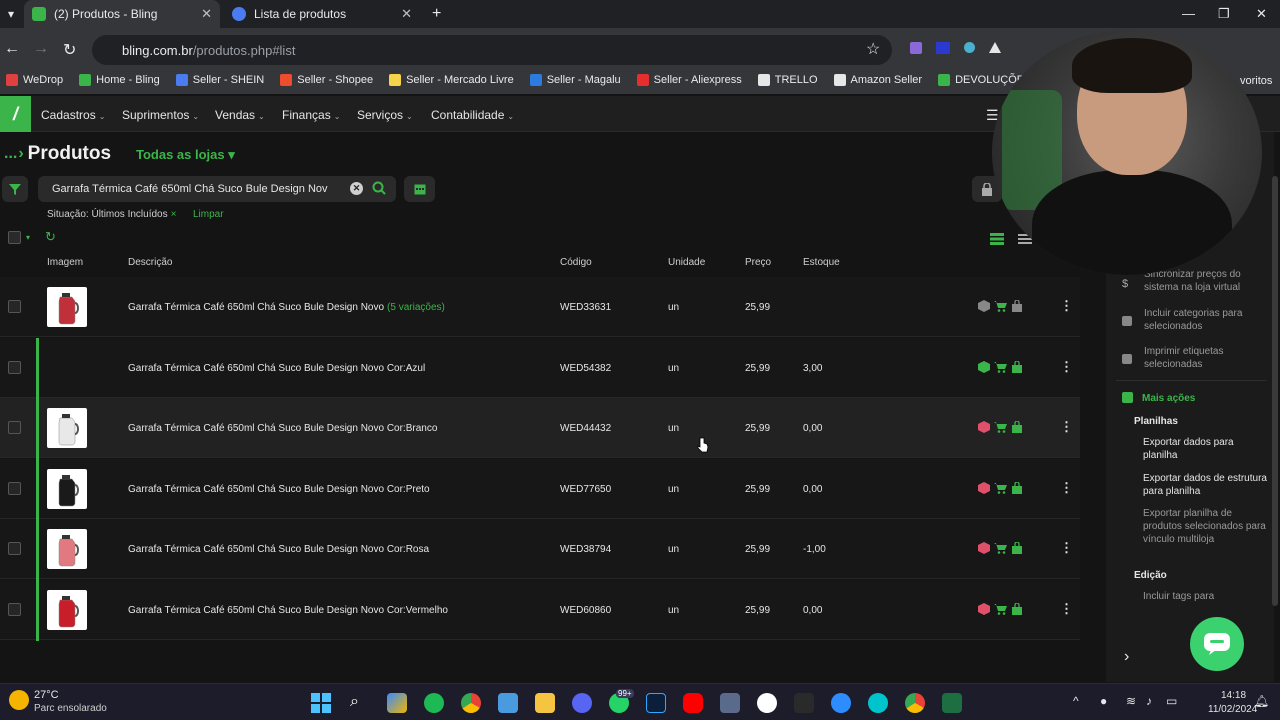  What do you see at coordinates (1261, 14) in the screenshot?
I see `close-window-icon: ✕` at bounding box center [1261, 14].